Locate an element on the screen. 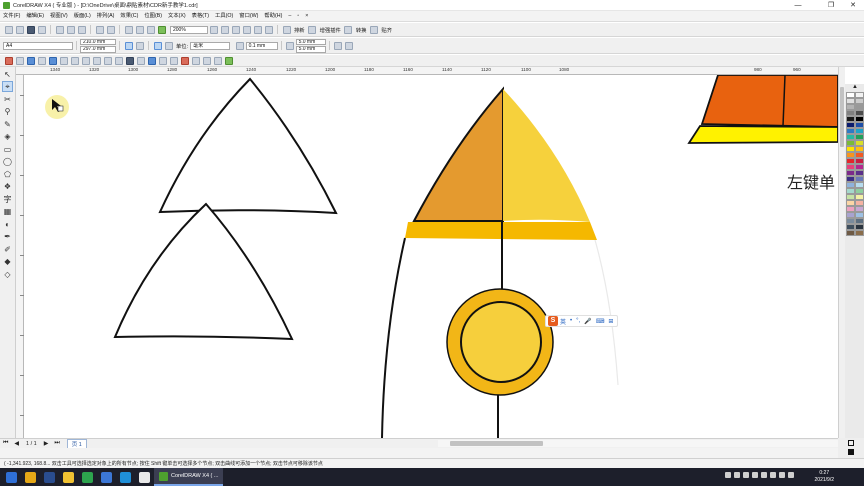 The width and height of the screenshot is (864, 486). minimize-button: — is located at coordinates (798, 5).